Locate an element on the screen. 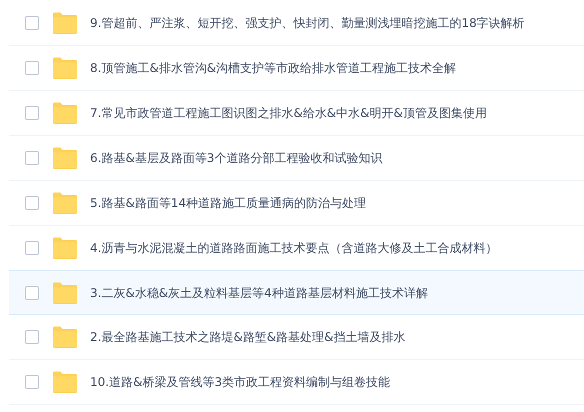 This screenshot has width=584, height=412. file-row: 3.二灰&水稳&灰土及粒料基层等4种道路基层材料施工技术详解 is located at coordinates (296, 292).